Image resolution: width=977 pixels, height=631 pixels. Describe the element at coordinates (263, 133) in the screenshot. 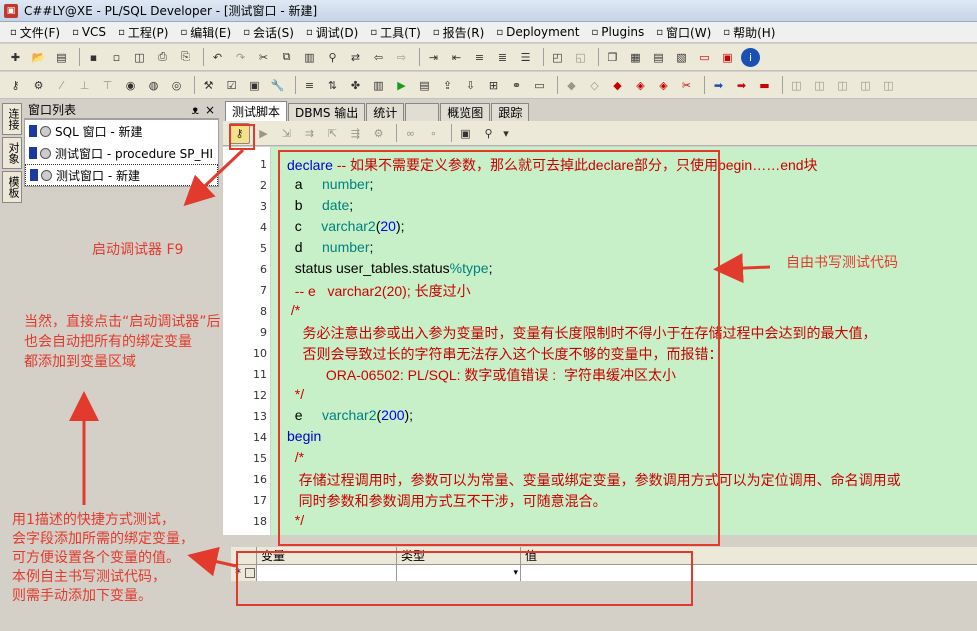

I see `execute-run-icon: ▶` at that location.